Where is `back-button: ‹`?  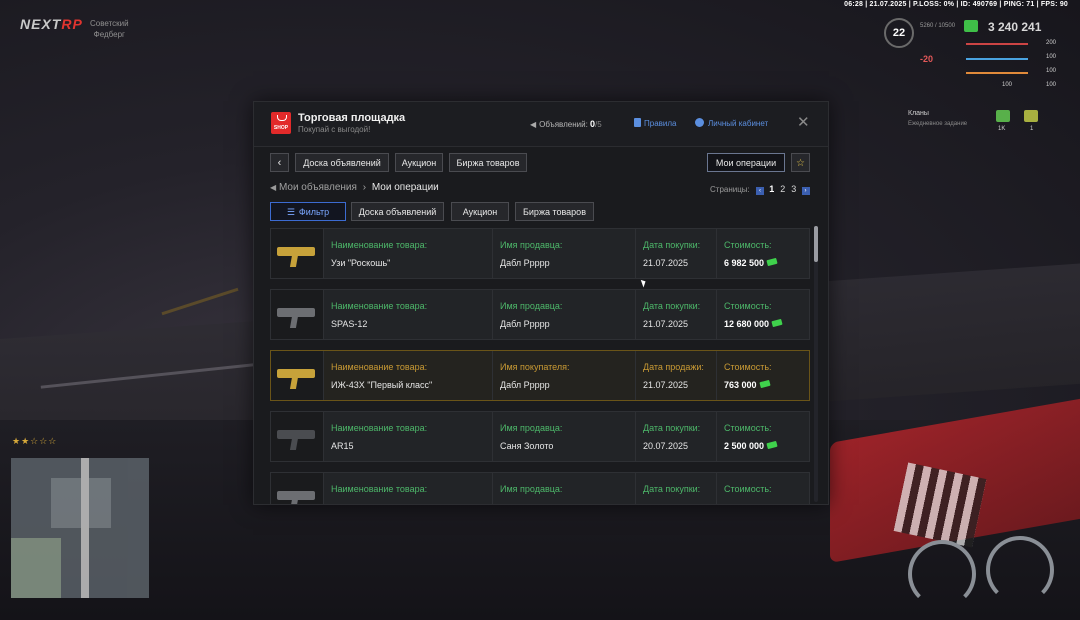 back-button: ‹ is located at coordinates (279, 162).